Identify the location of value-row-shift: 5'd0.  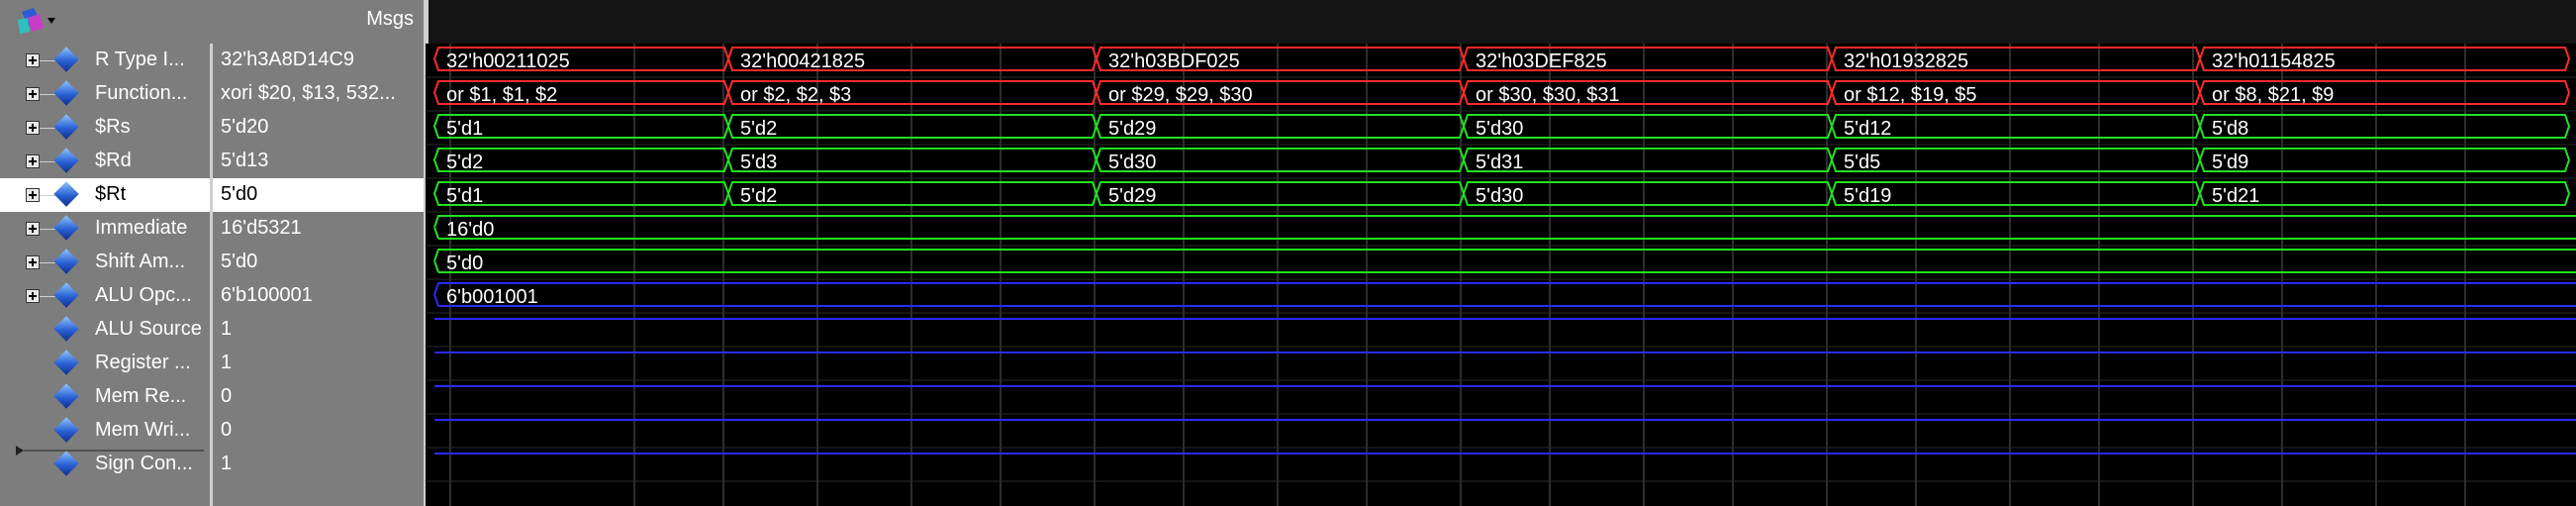
(318, 262).